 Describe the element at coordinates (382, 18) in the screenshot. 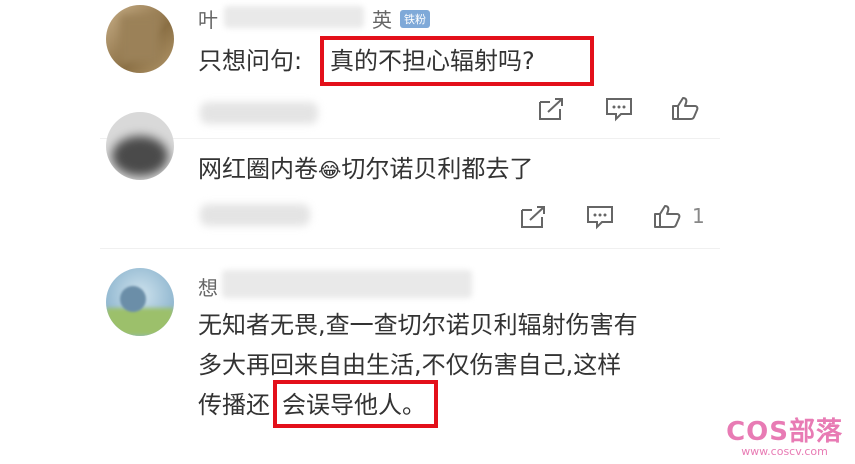

I see `author-name-end: 英` at that location.